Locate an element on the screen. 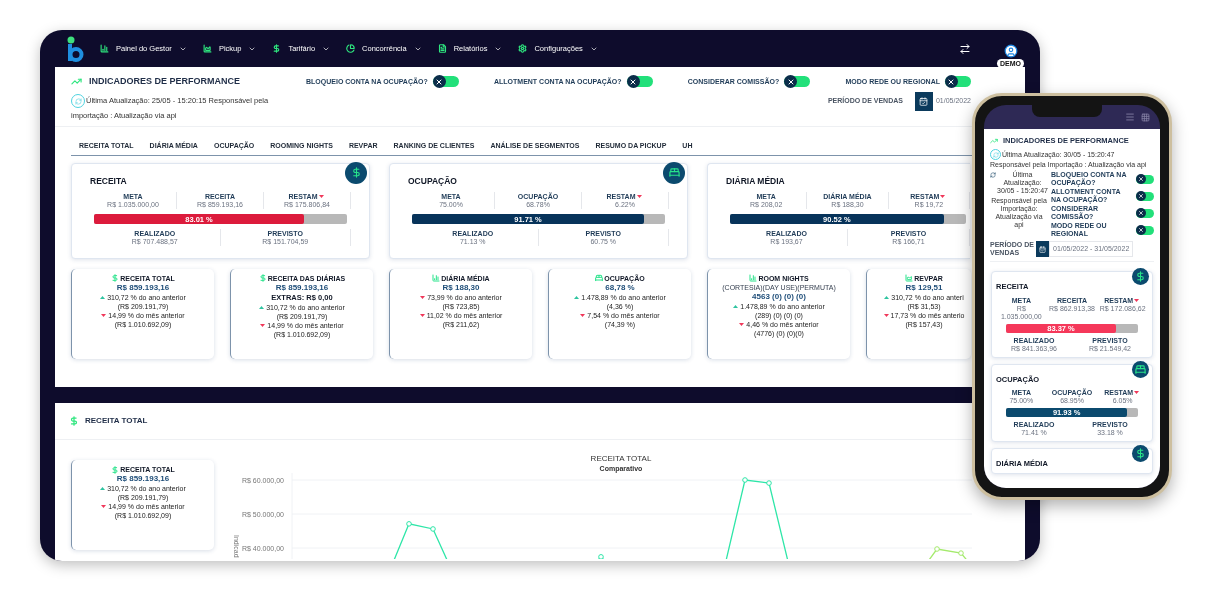  phone-notch is located at coordinates (1067, 111).